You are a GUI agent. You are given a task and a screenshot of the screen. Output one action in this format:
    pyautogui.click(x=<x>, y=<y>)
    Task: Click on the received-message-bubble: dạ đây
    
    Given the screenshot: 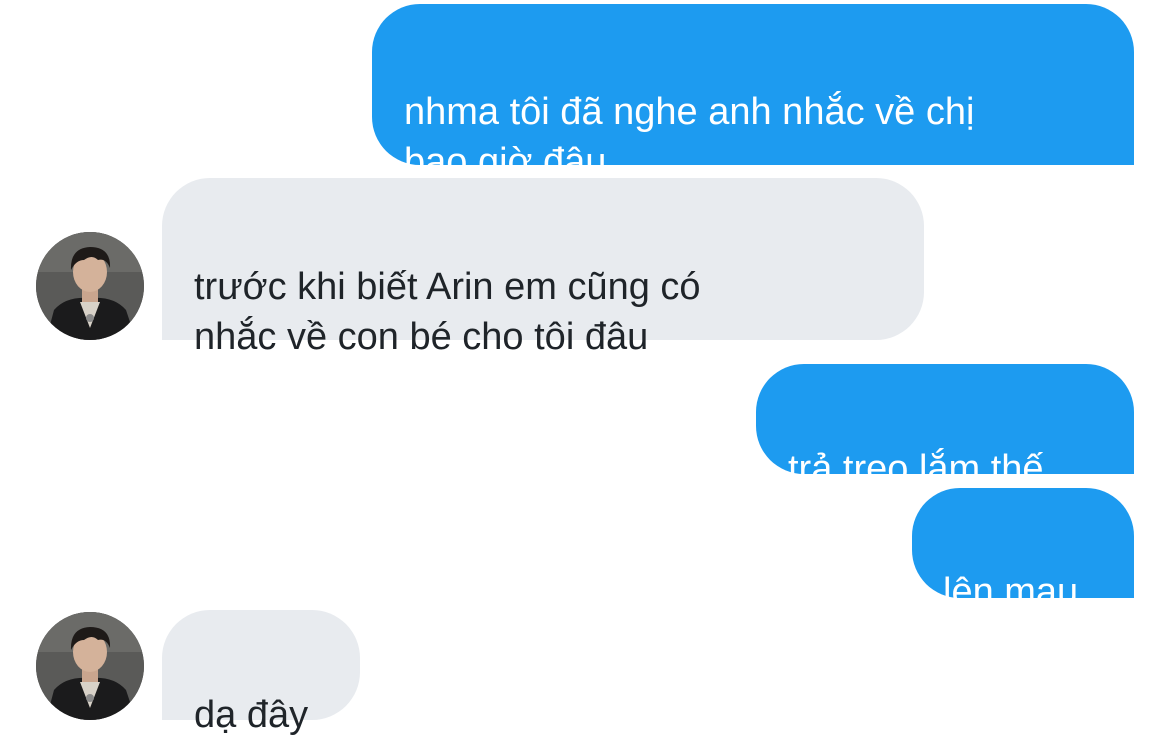 What is the action you would take?
    pyautogui.click(x=261, y=673)
    